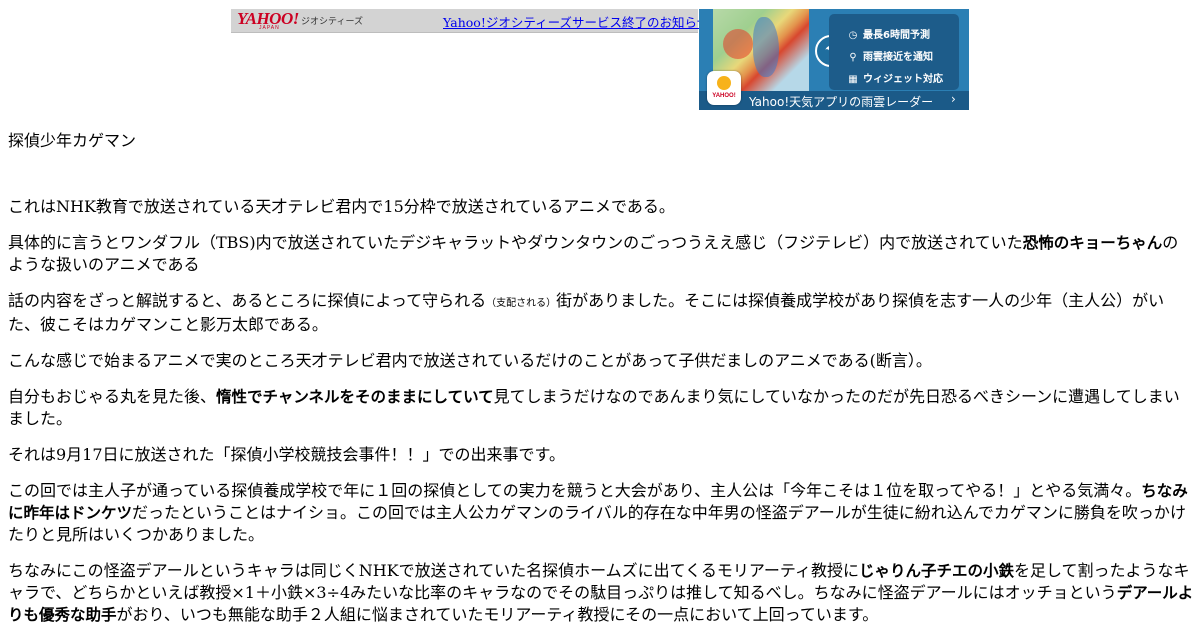 The image size is (1200, 641). I want to click on feature-item: ◷ 最長6時間予測, so click(888, 33).